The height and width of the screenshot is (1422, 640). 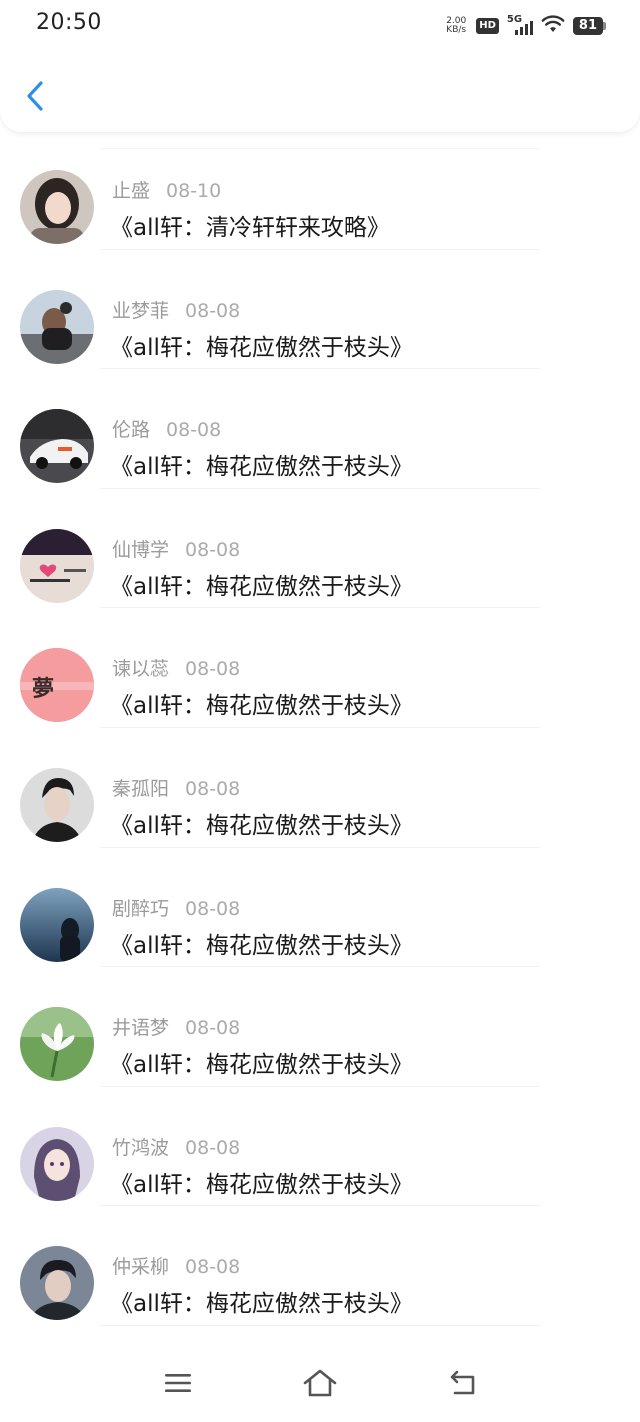 I want to click on list-item: 止盛 08-10 《all轩：清冷轩轩来攻略》, so click(x=320, y=190).